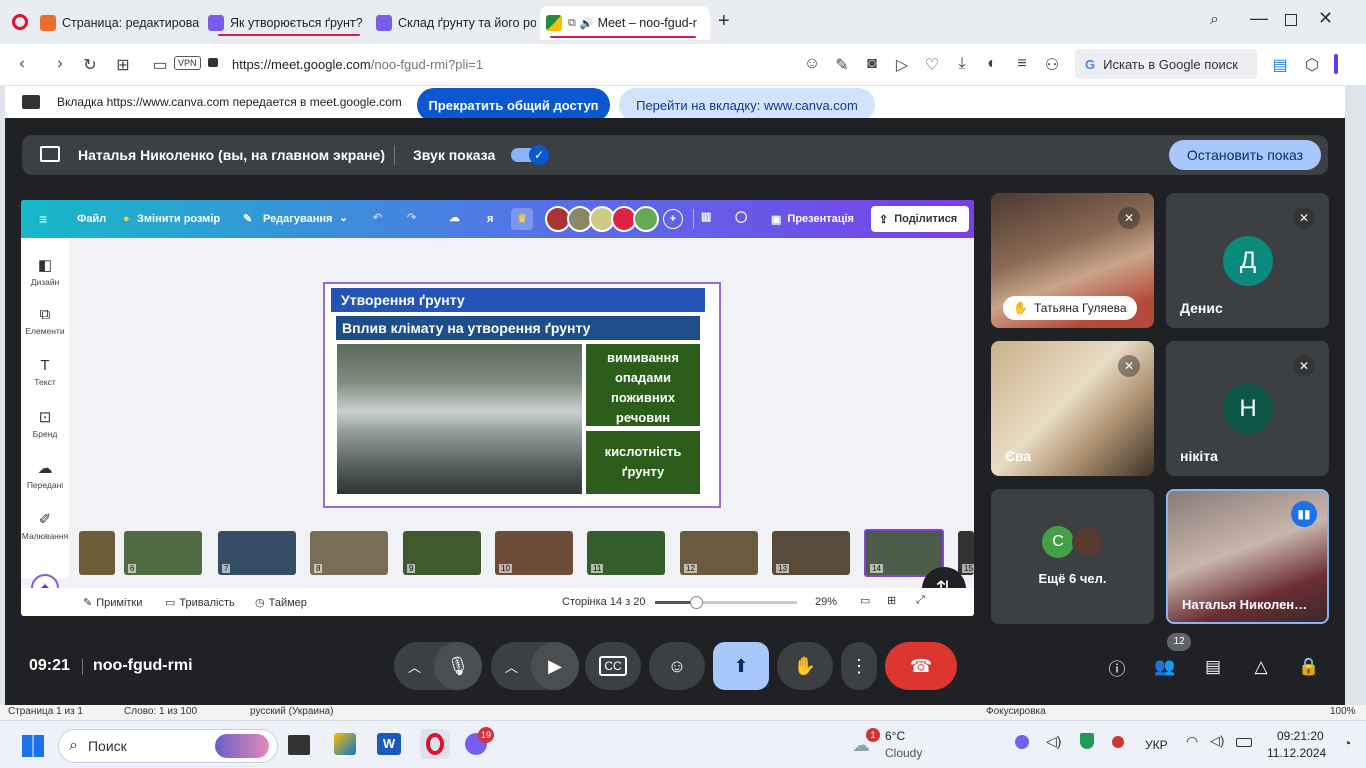 This screenshot has width=1366, height=768. What do you see at coordinates (1117, 667) in the screenshot?
I see `meeting-info-icon: ⓘ` at bounding box center [1117, 667].